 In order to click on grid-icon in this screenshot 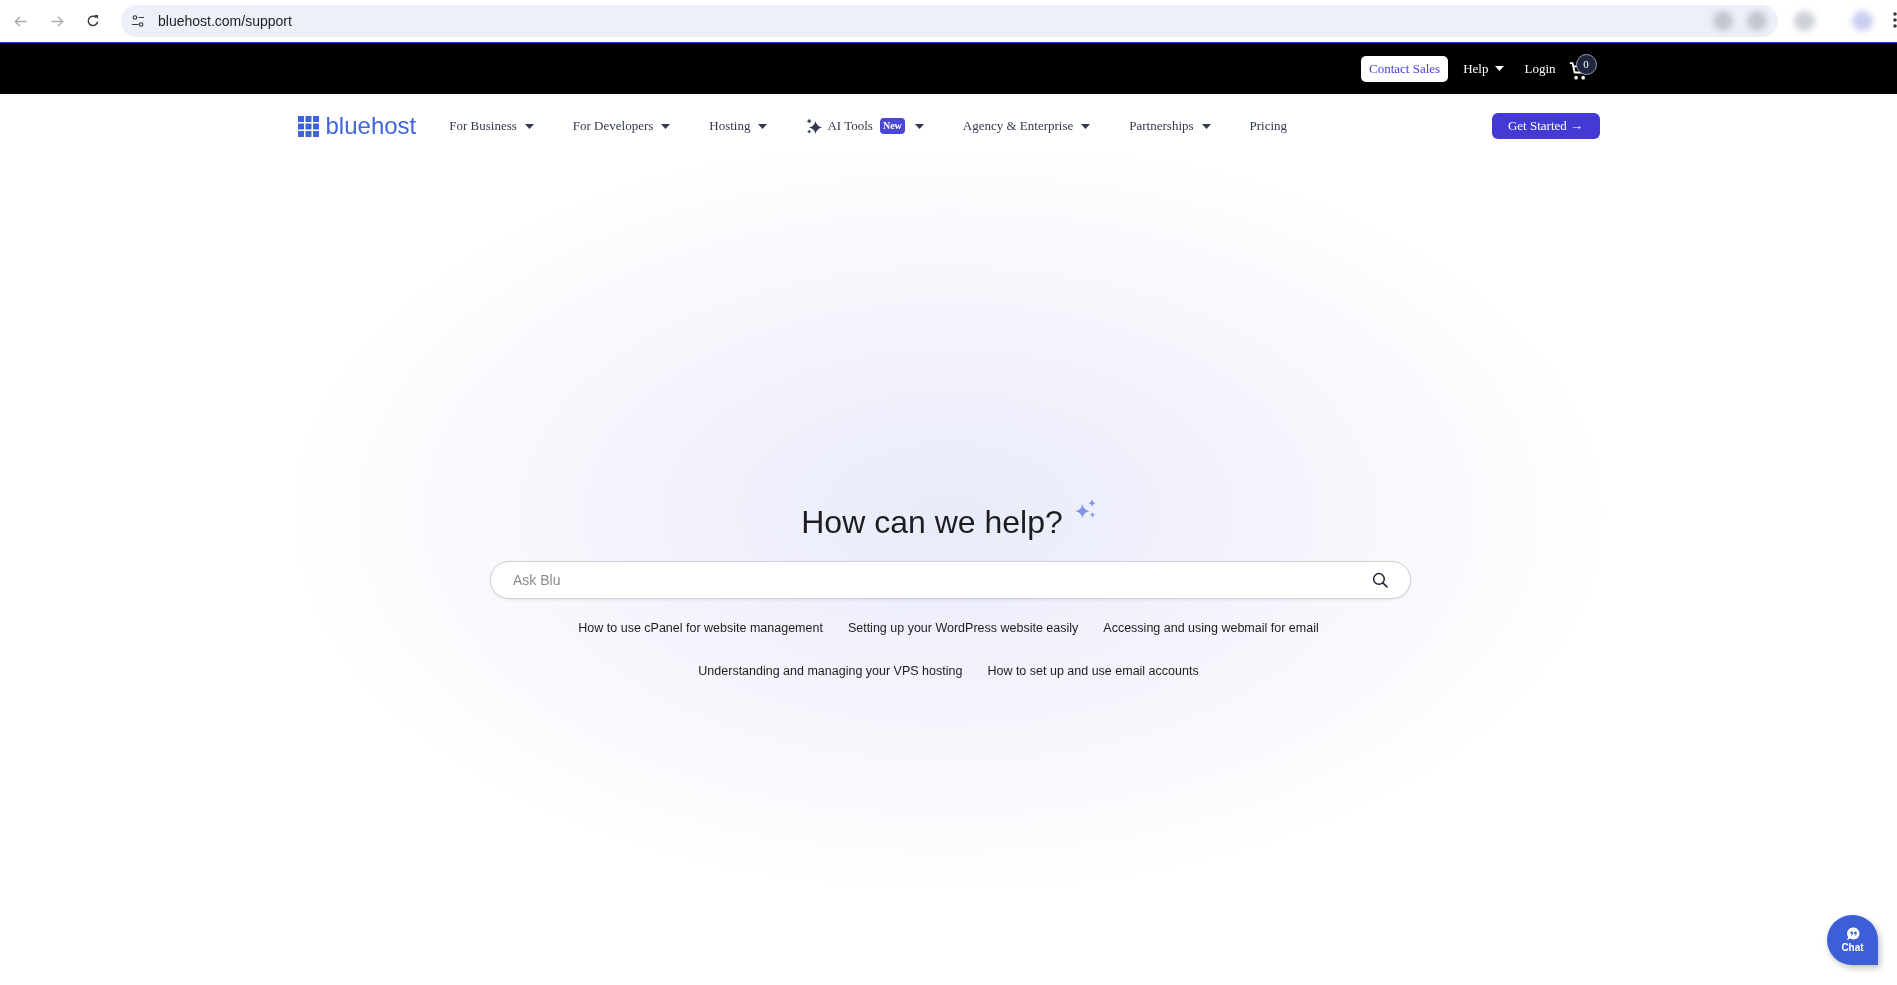, I will do `click(308, 126)`.